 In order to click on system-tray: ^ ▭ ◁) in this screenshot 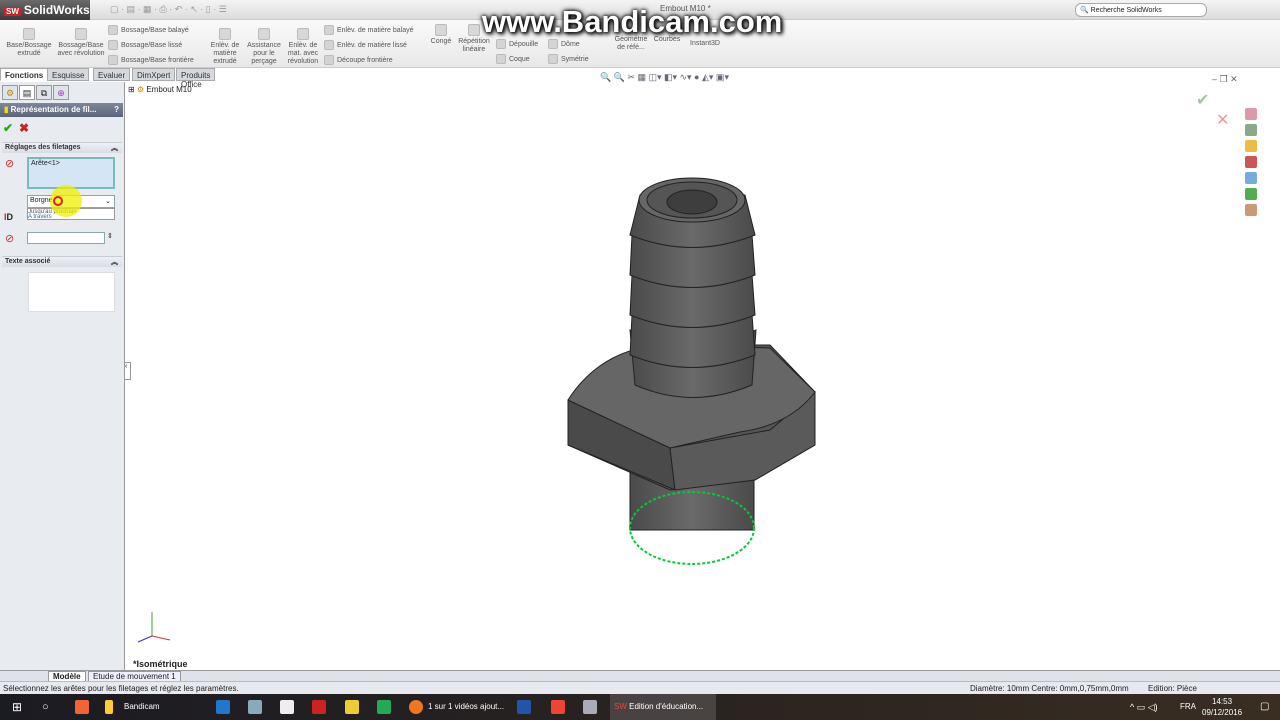, I will do `click(1144, 707)`.